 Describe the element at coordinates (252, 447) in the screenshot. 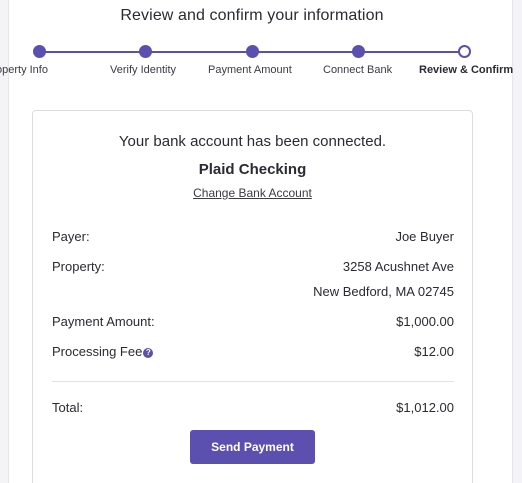

I see `send-payment-button: Send Payment` at that location.